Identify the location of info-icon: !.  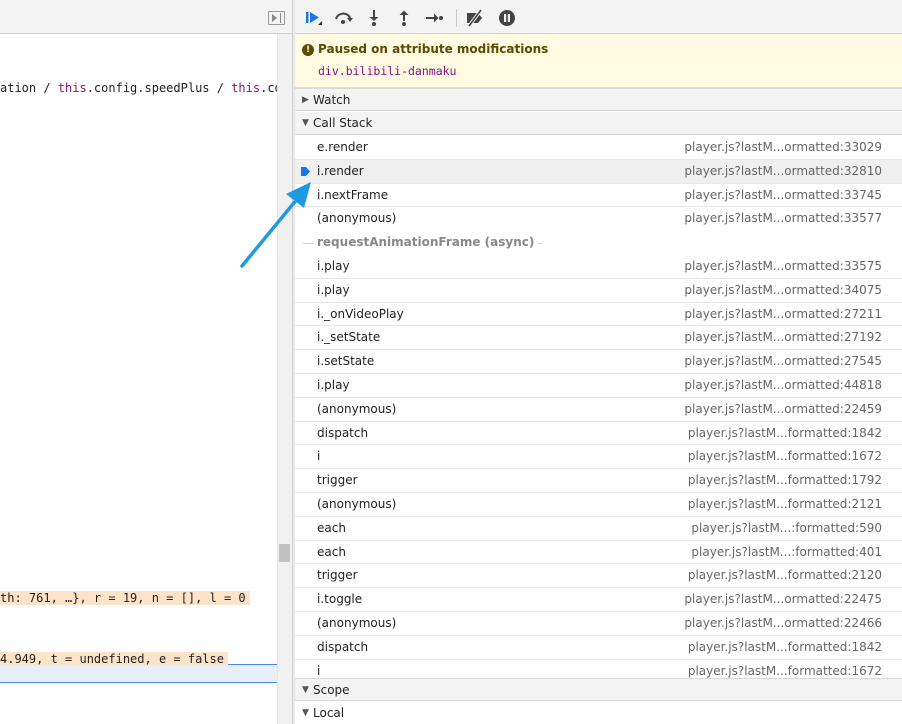
(308, 50).